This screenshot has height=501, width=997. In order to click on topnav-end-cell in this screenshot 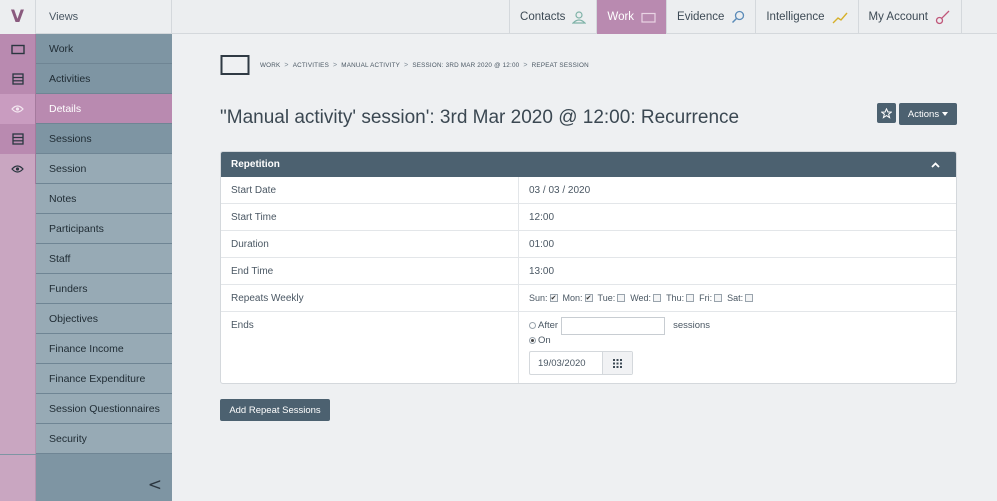, I will do `click(979, 17)`.